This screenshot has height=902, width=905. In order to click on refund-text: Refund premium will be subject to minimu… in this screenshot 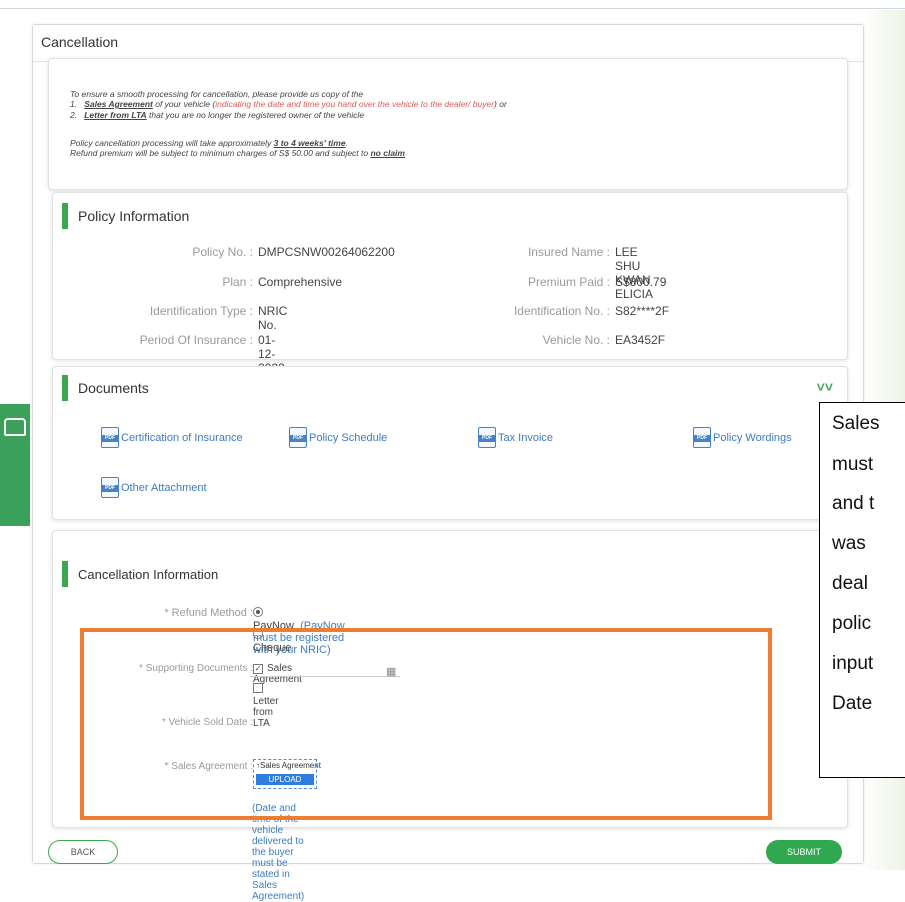, I will do `click(220, 153)`.